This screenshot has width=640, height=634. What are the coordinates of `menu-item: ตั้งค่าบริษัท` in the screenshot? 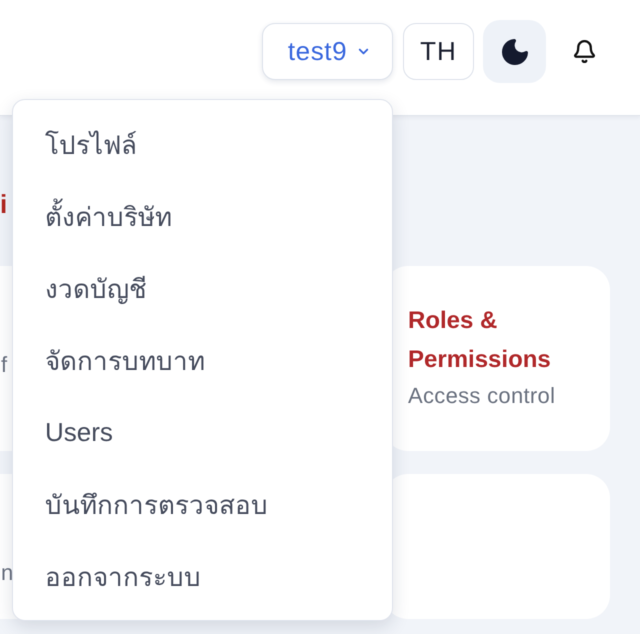 It's located at (202, 216).